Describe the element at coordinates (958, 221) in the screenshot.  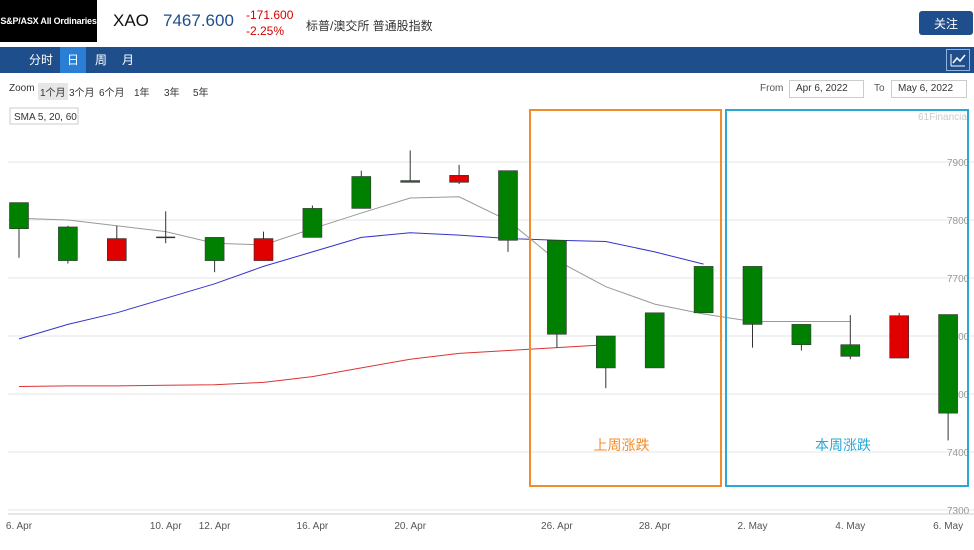
I see `y-tick-label: 7800` at that location.